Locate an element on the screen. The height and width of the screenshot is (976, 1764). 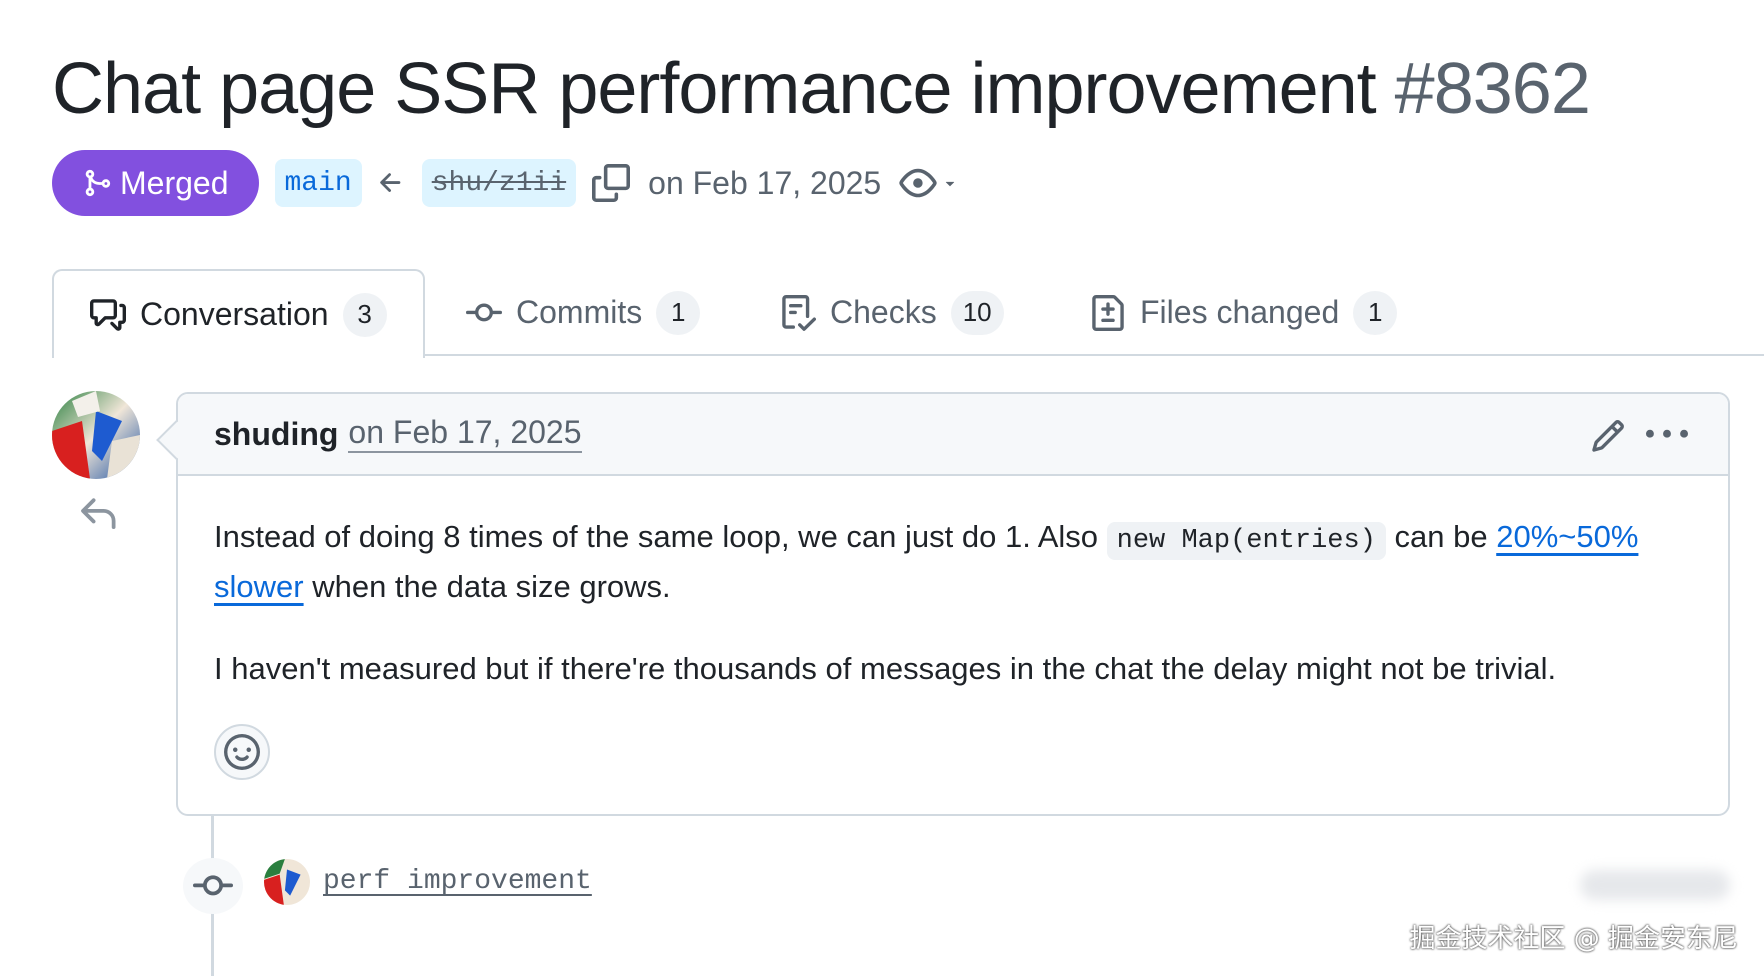
comment-text-1c: when the data size grows. is located at coordinates (487, 586).